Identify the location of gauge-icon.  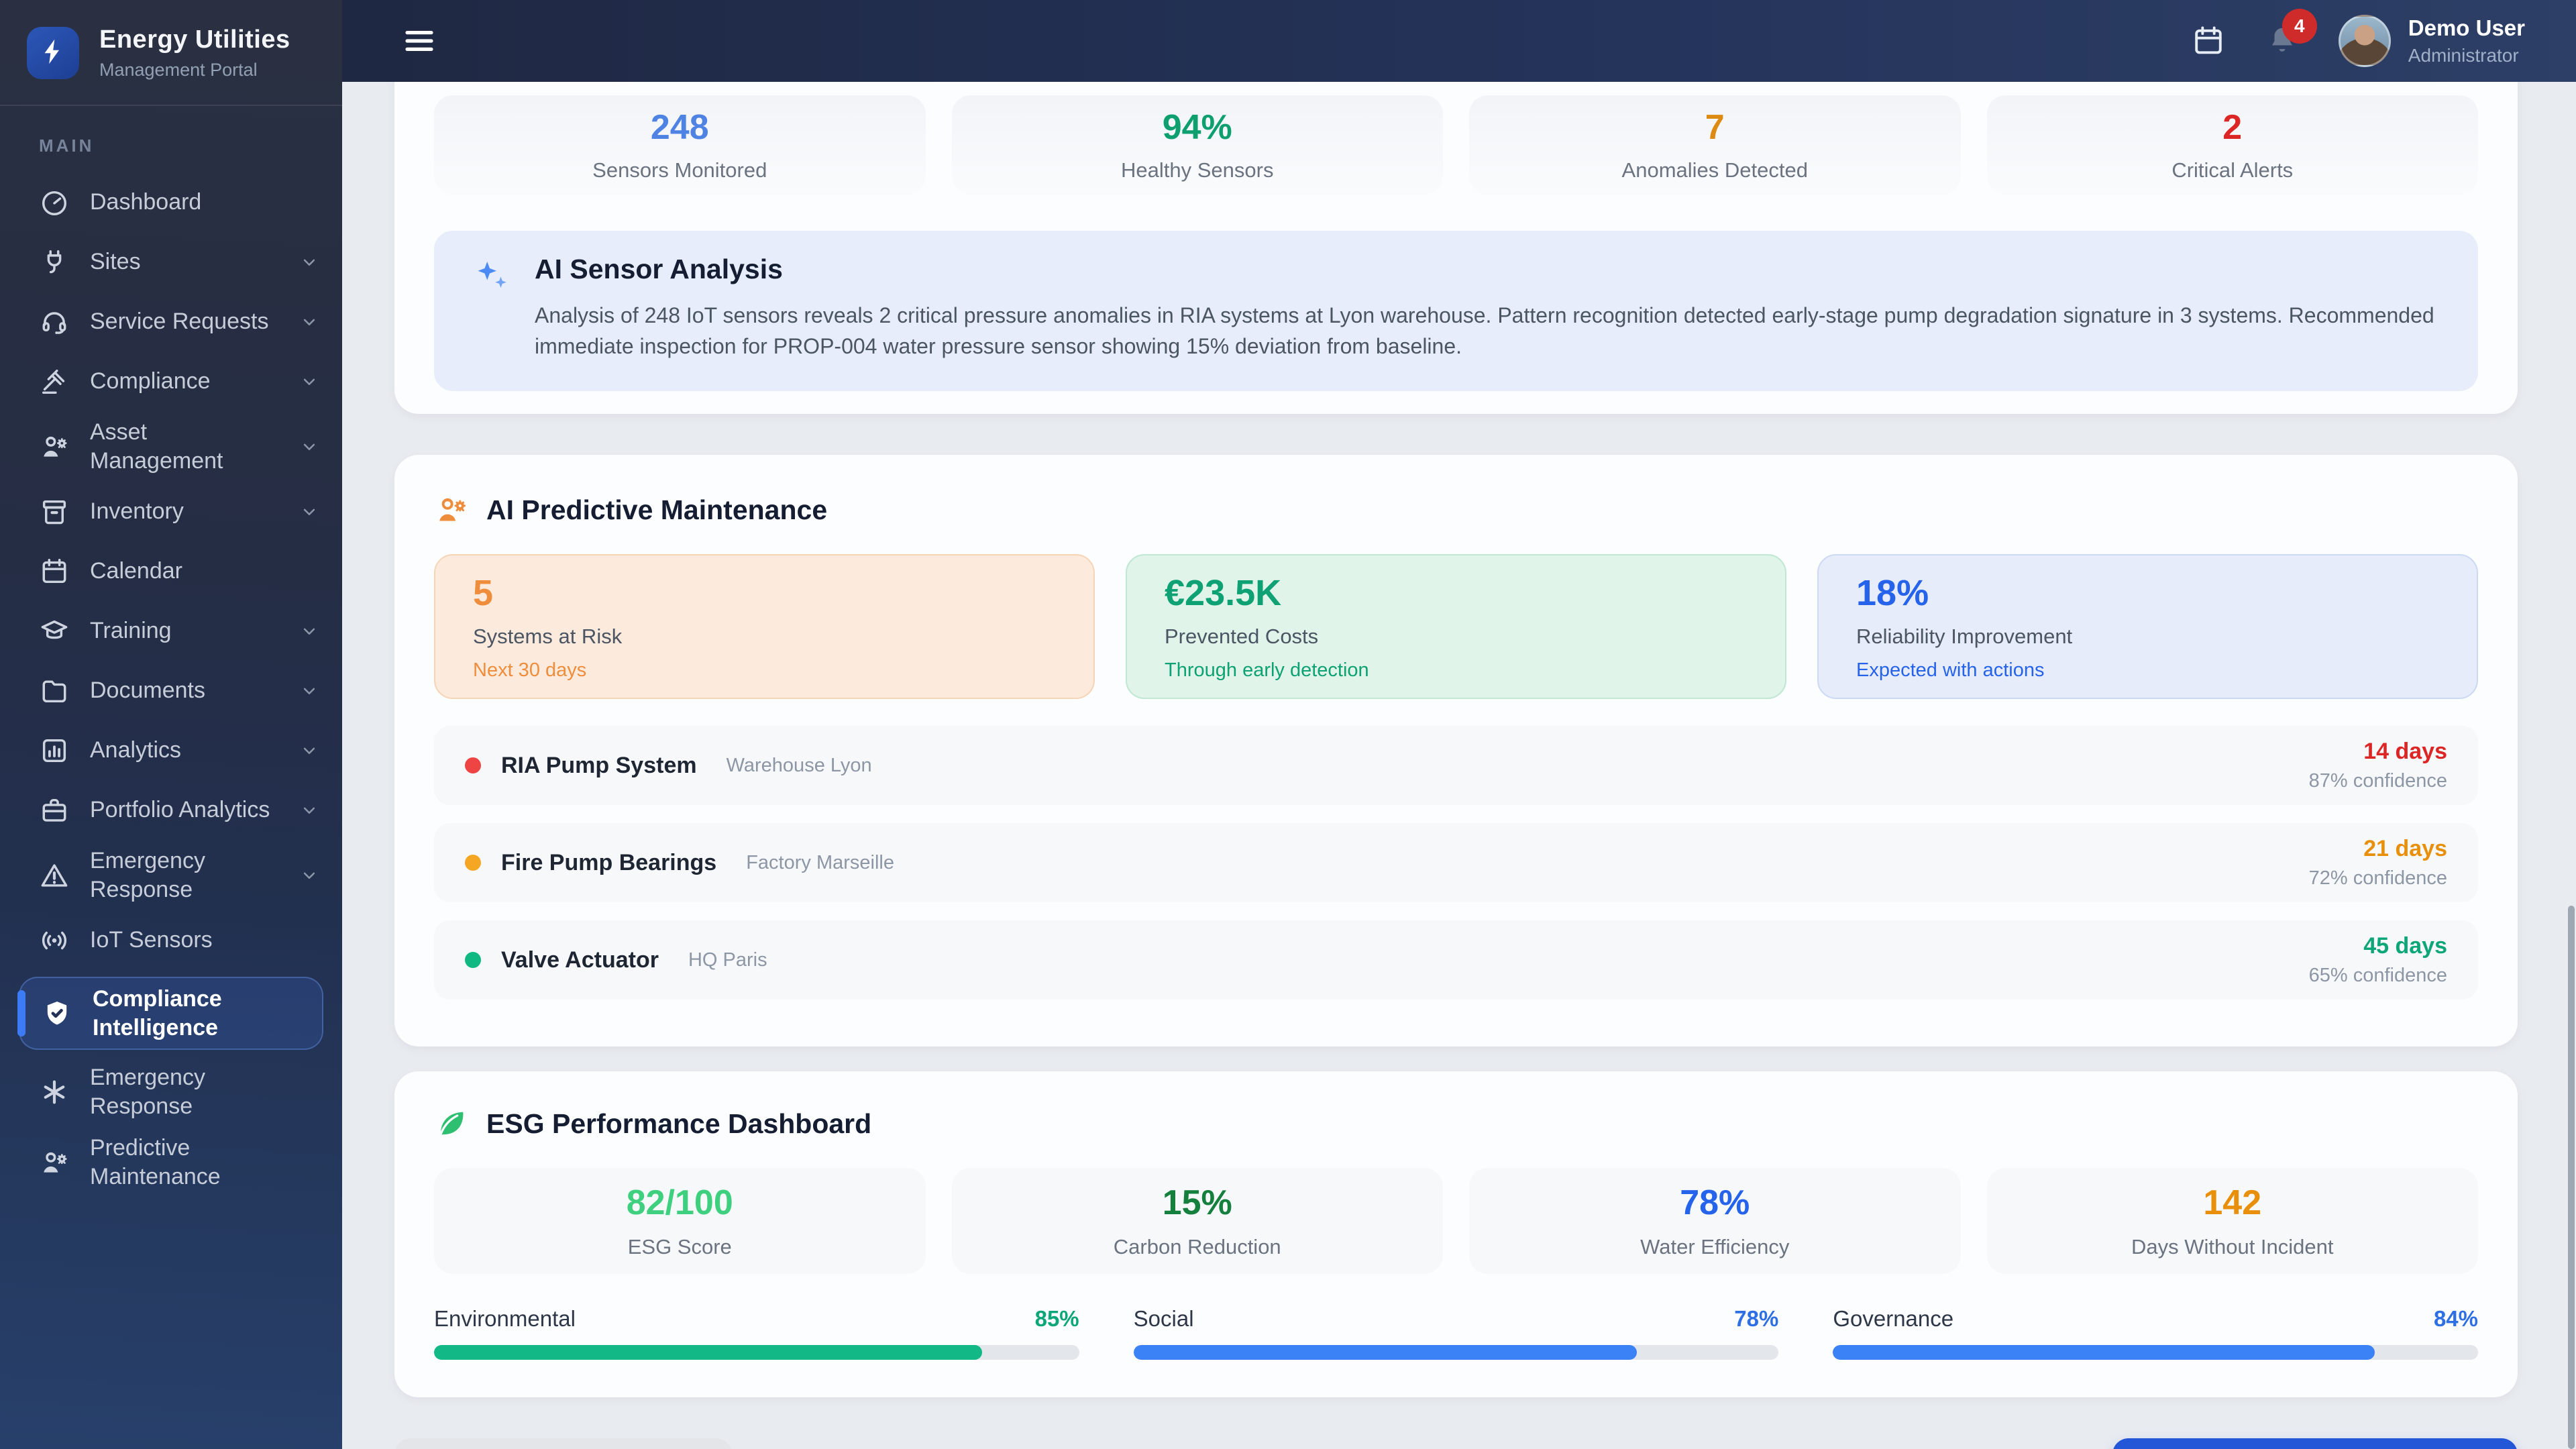
(54, 202).